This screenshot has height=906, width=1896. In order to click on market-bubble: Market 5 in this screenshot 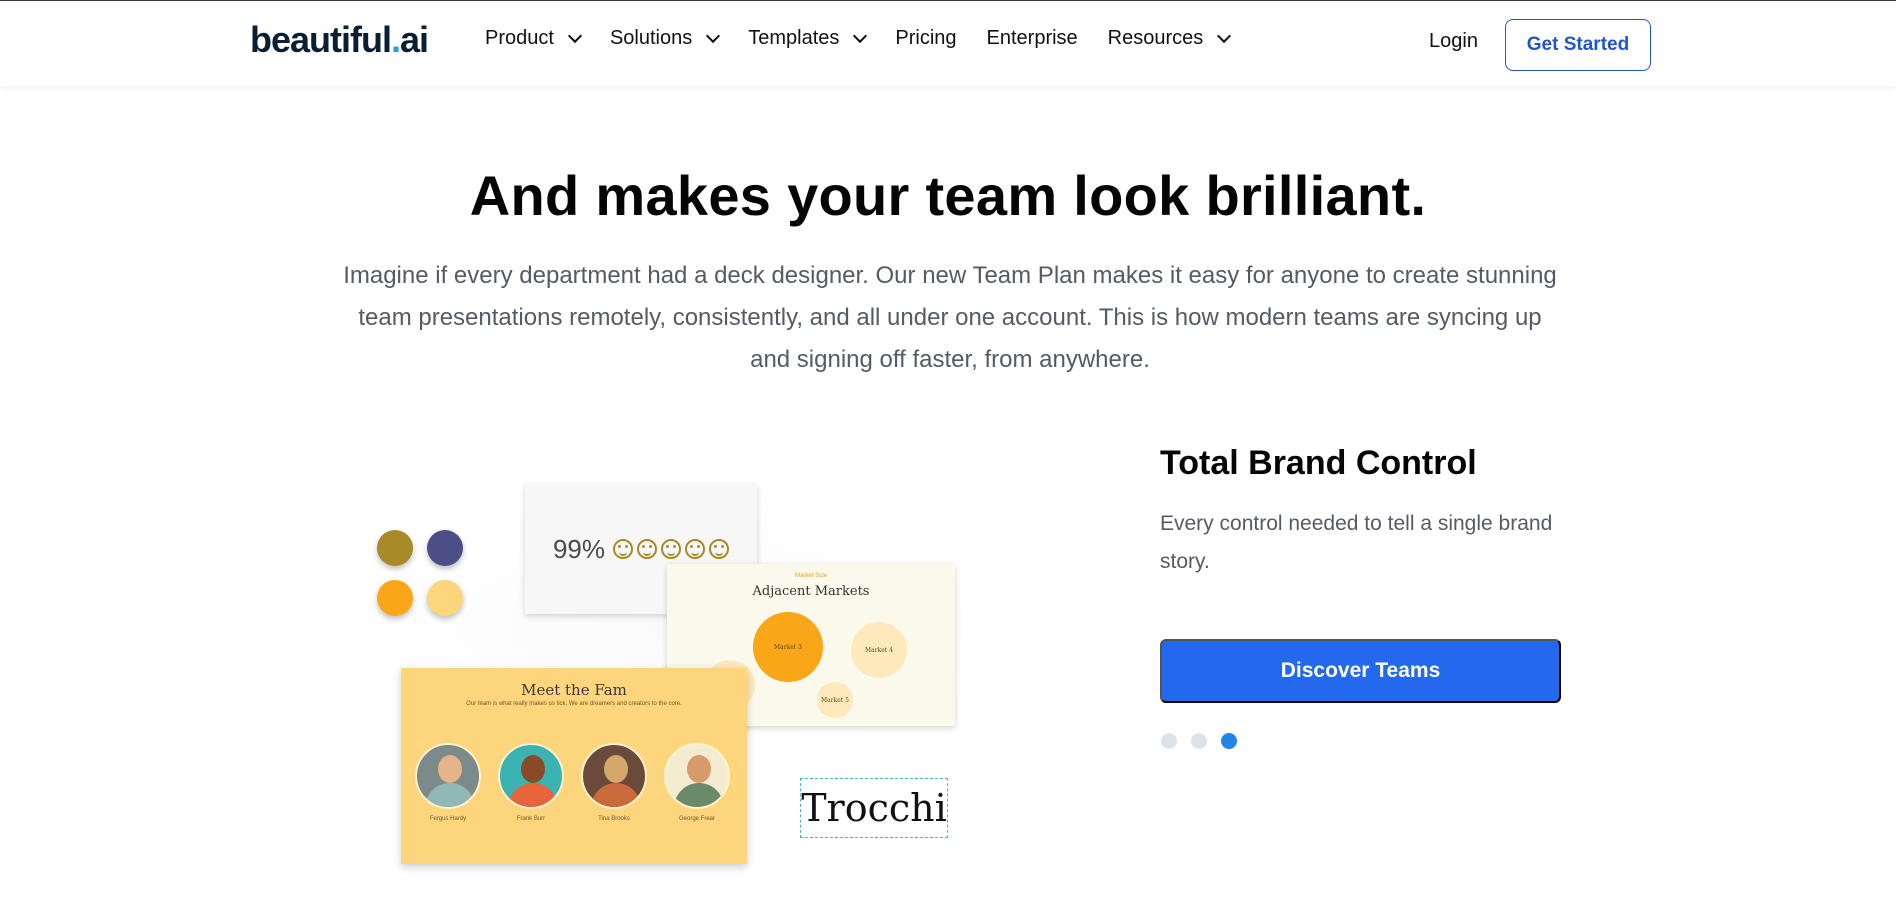, I will do `click(835, 700)`.